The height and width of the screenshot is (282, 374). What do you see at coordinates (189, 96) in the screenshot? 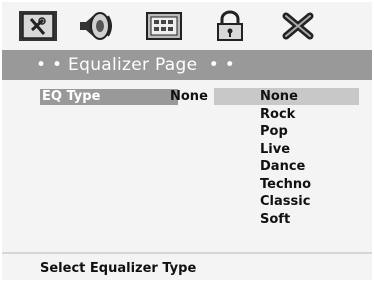
I see `eq-type-value: None` at bounding box center [189, 96].